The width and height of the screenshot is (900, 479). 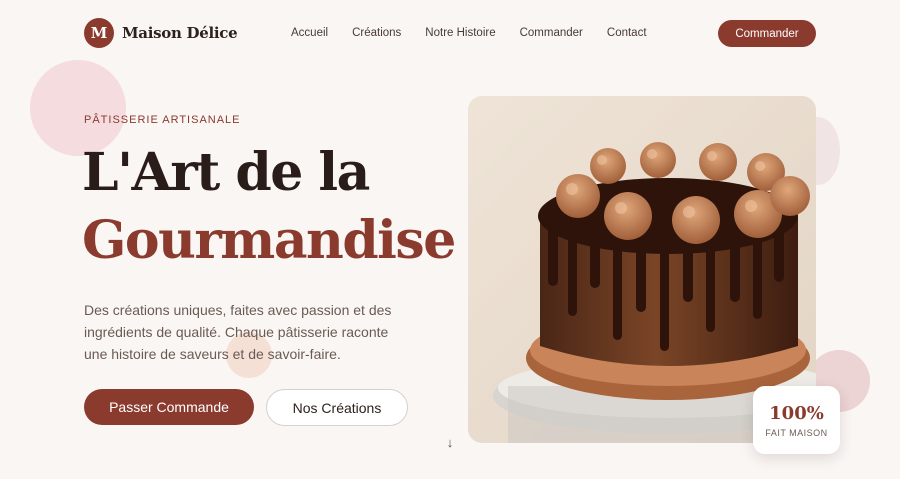 I want to click on brand-name: Maison Délice, so click(x=180, y=33).